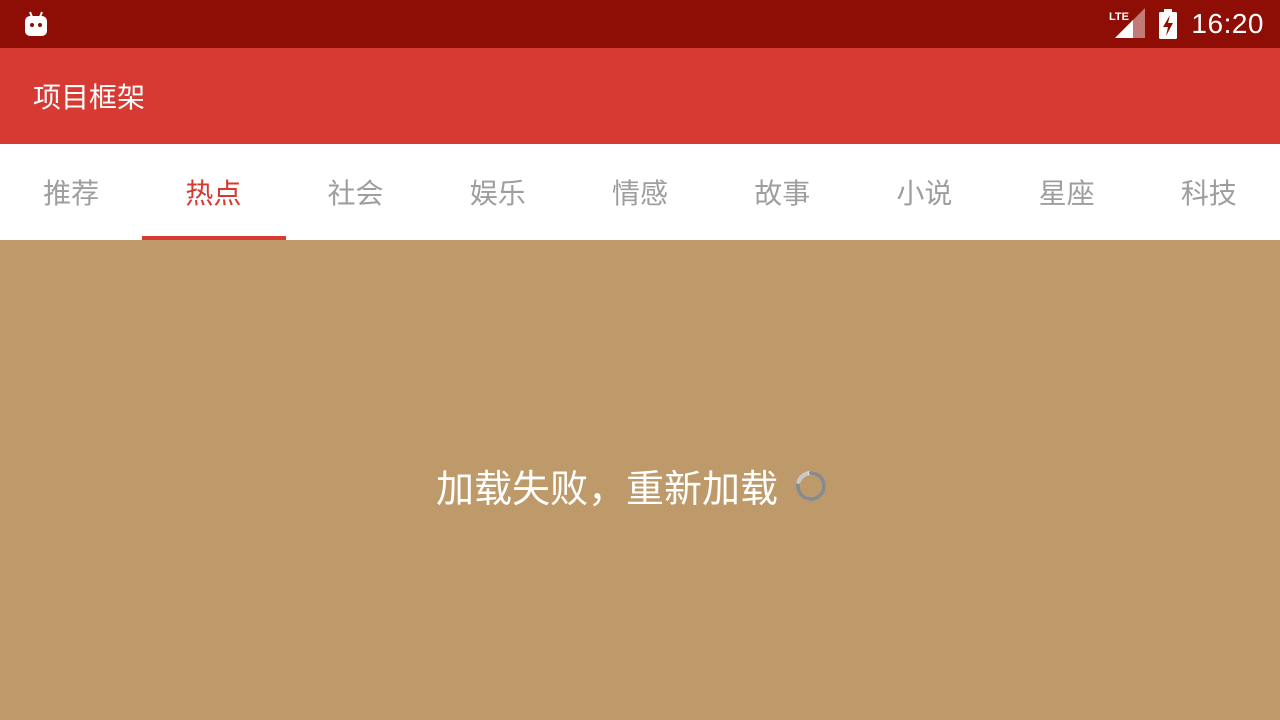  I want to click on tab-emotion: 情感, so click(640, 192).